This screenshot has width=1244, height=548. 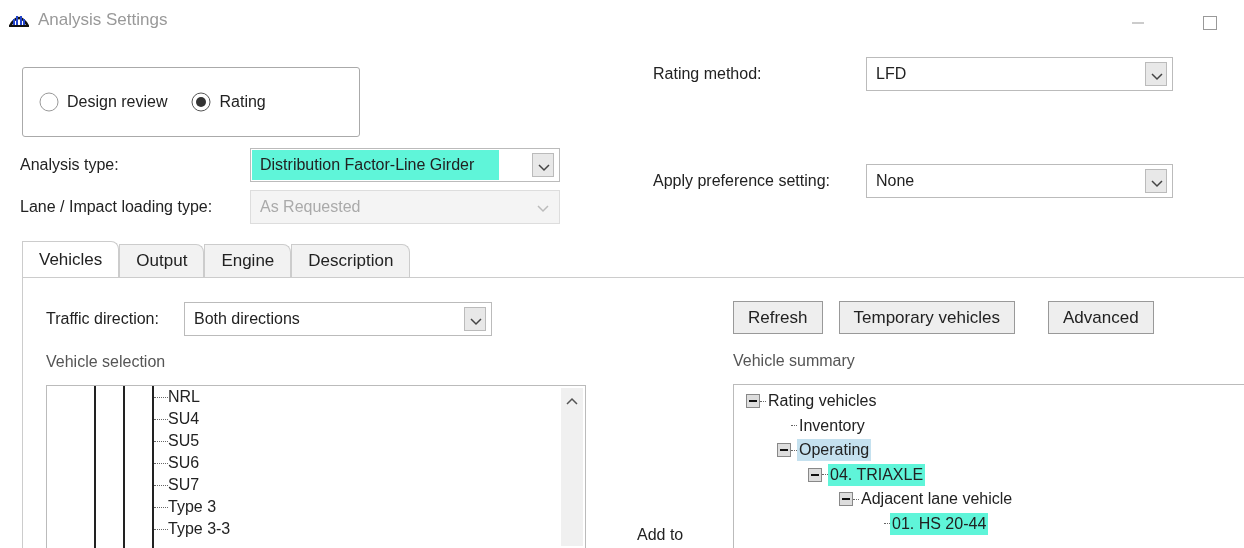 I want to click on field-label: Rating method:, so click(x=708, y=74).